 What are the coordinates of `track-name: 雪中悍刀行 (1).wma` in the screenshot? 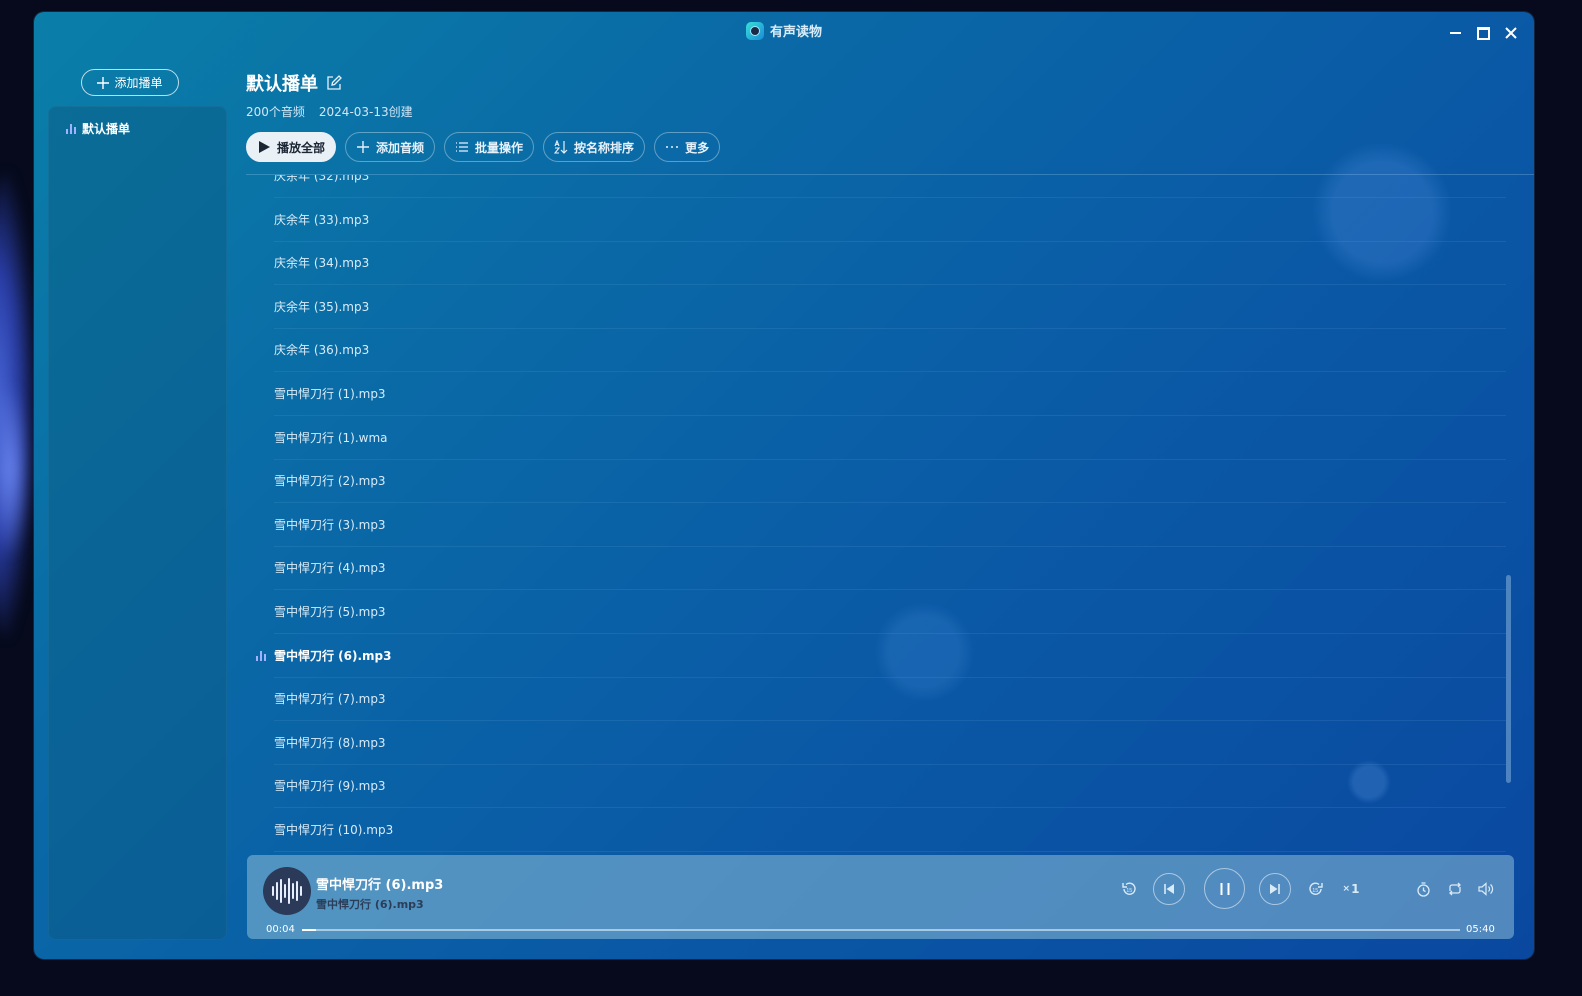 It's located at (331, 437).